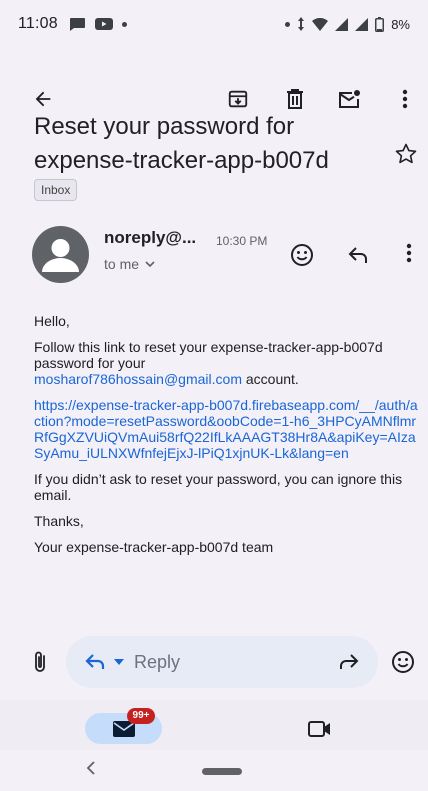 This screenshot has height=791, width=428. I want to click on video-camera-icon, so click(319, 729).